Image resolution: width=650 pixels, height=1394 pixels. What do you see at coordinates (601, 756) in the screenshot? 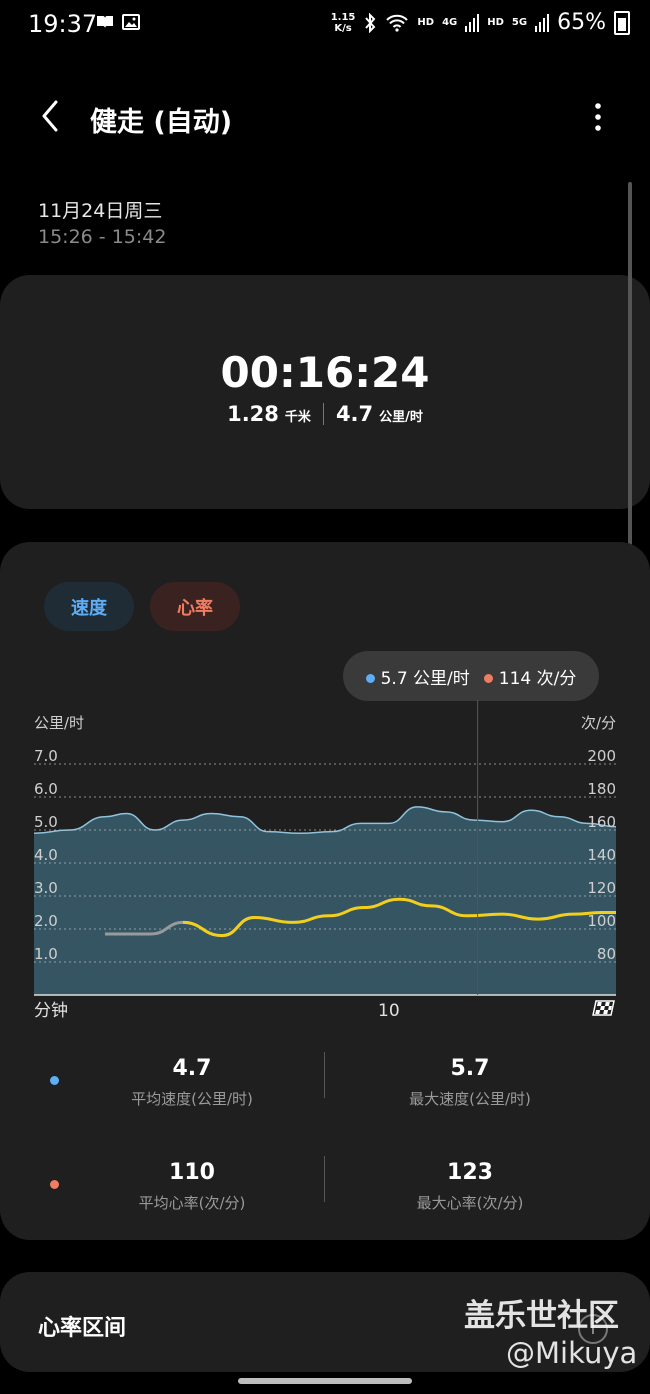
I see `right-tick-label: 200` at bounding box center [601, 756].